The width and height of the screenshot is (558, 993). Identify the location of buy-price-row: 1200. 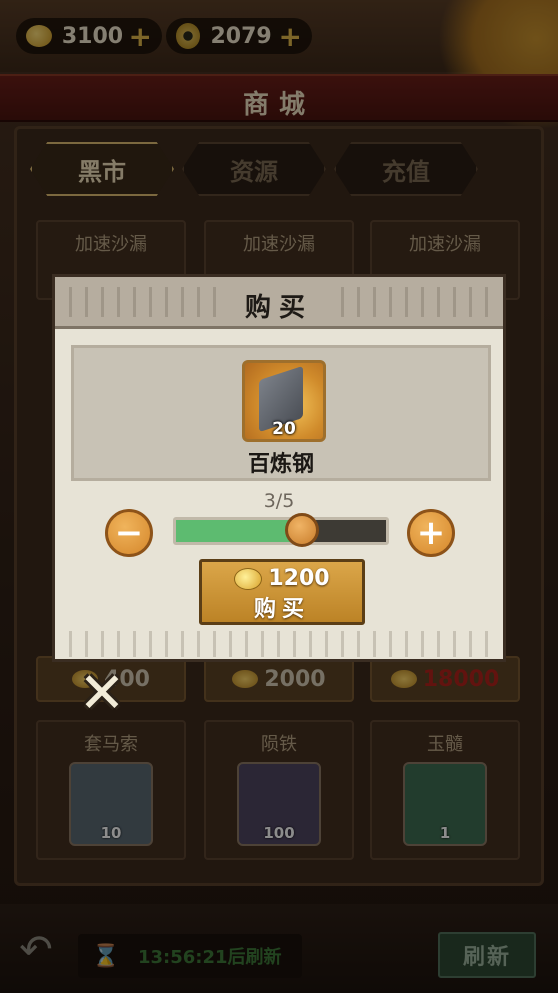
(282, 578).